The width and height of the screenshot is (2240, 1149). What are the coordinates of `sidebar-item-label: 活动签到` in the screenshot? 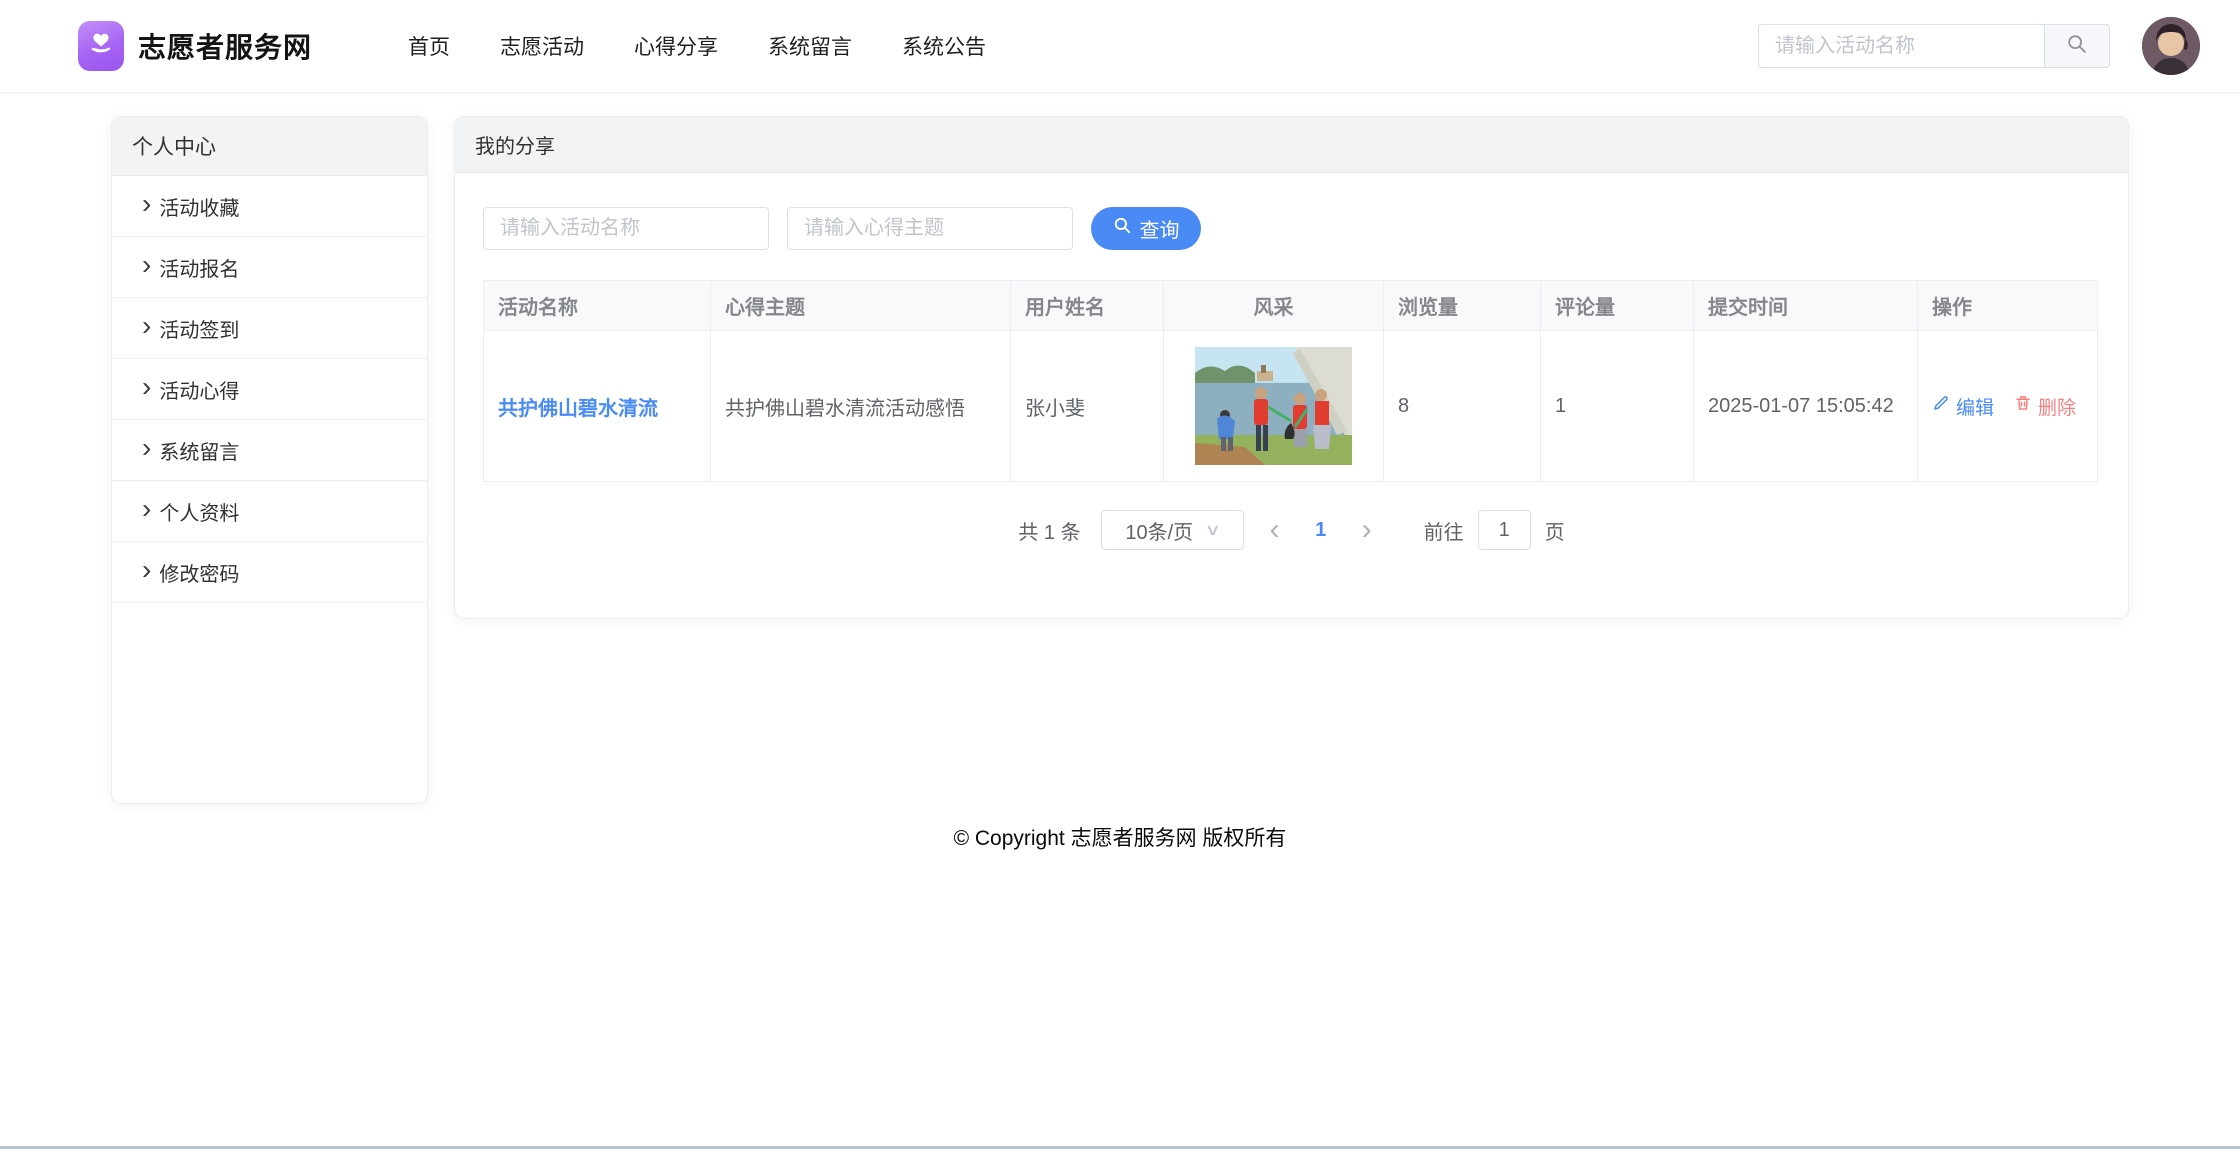 It's located at (199, 330).